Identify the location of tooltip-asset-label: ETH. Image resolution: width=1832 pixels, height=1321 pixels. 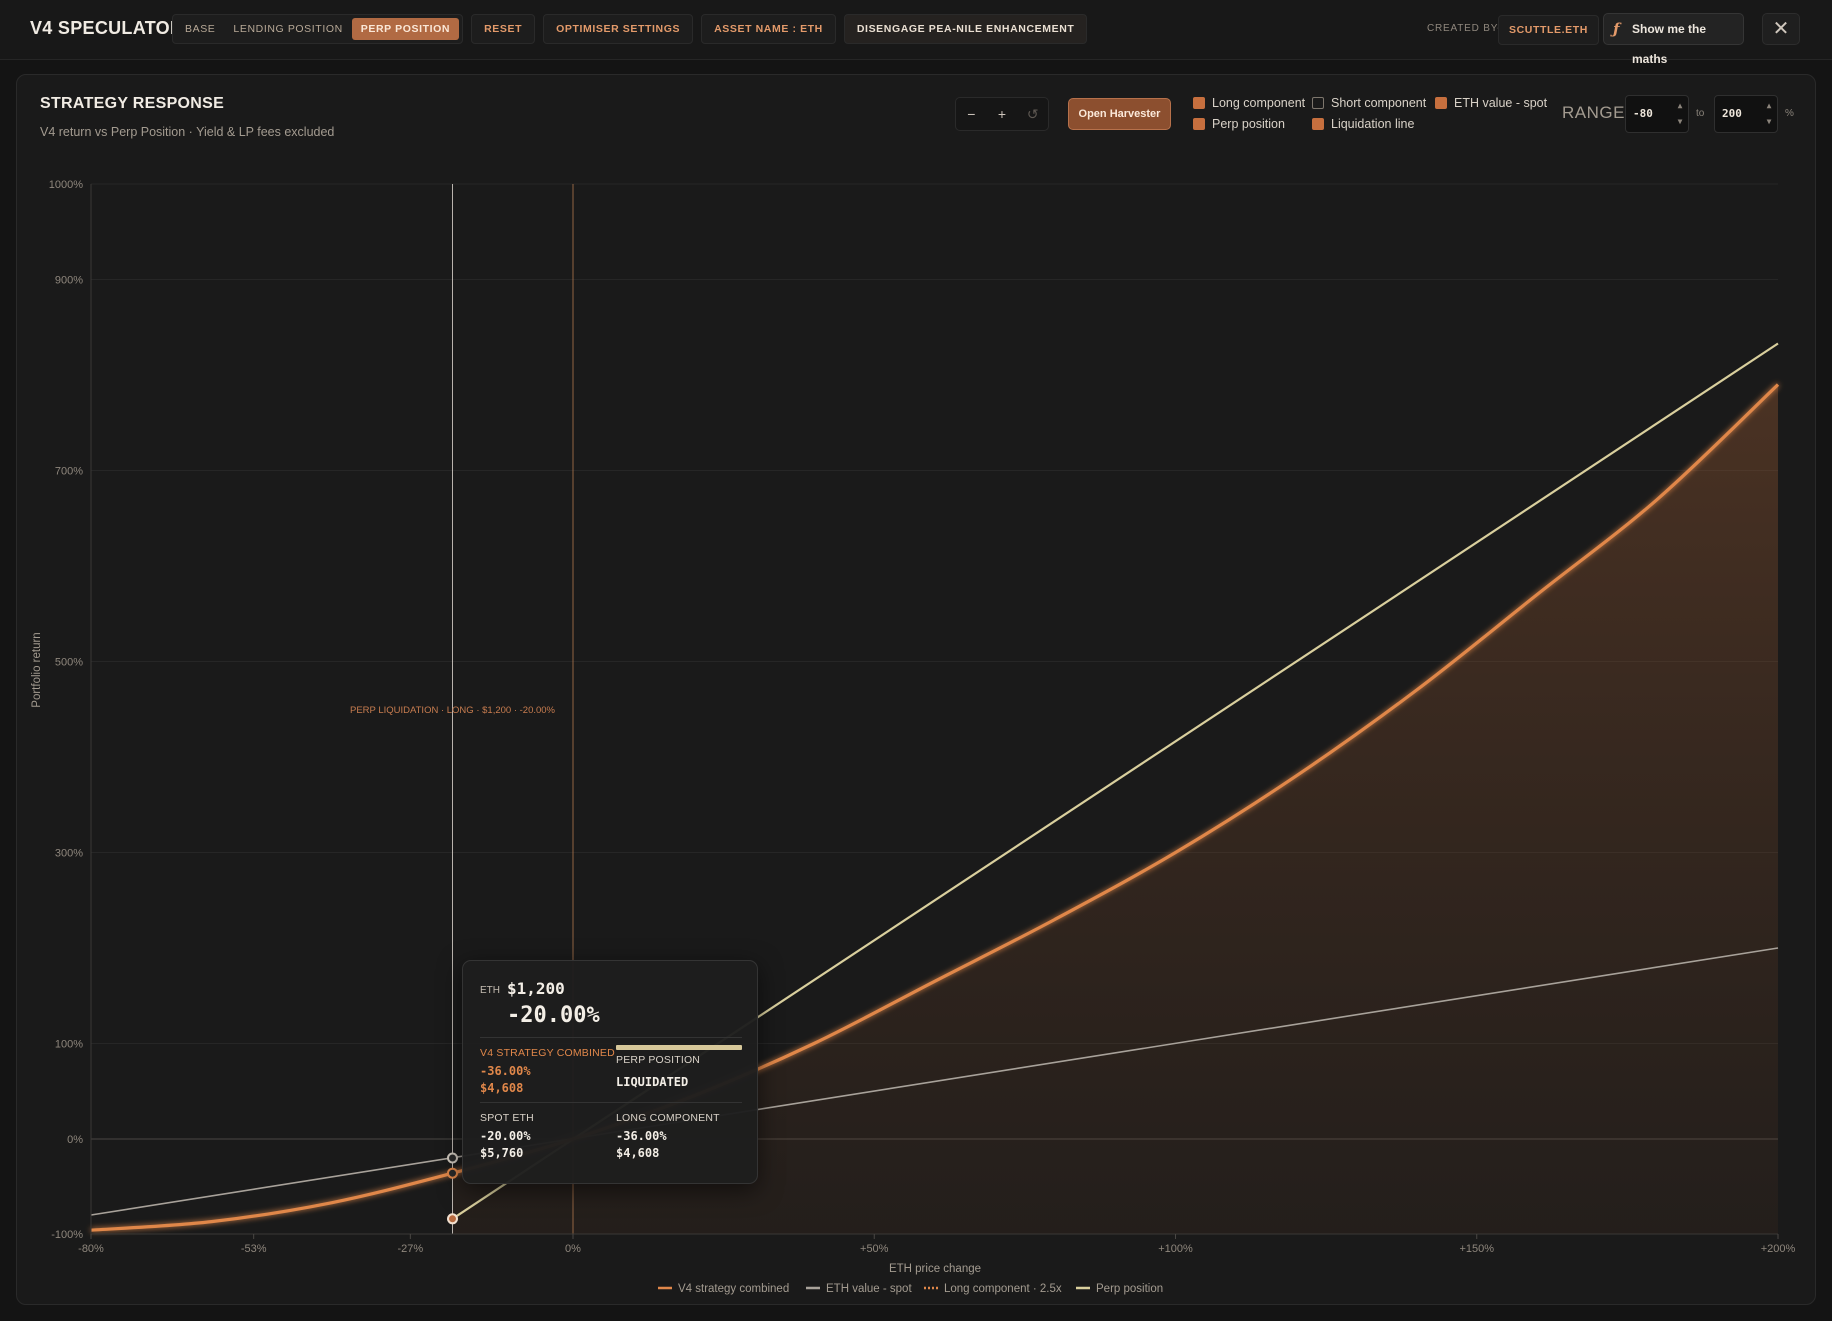
(490, 990).